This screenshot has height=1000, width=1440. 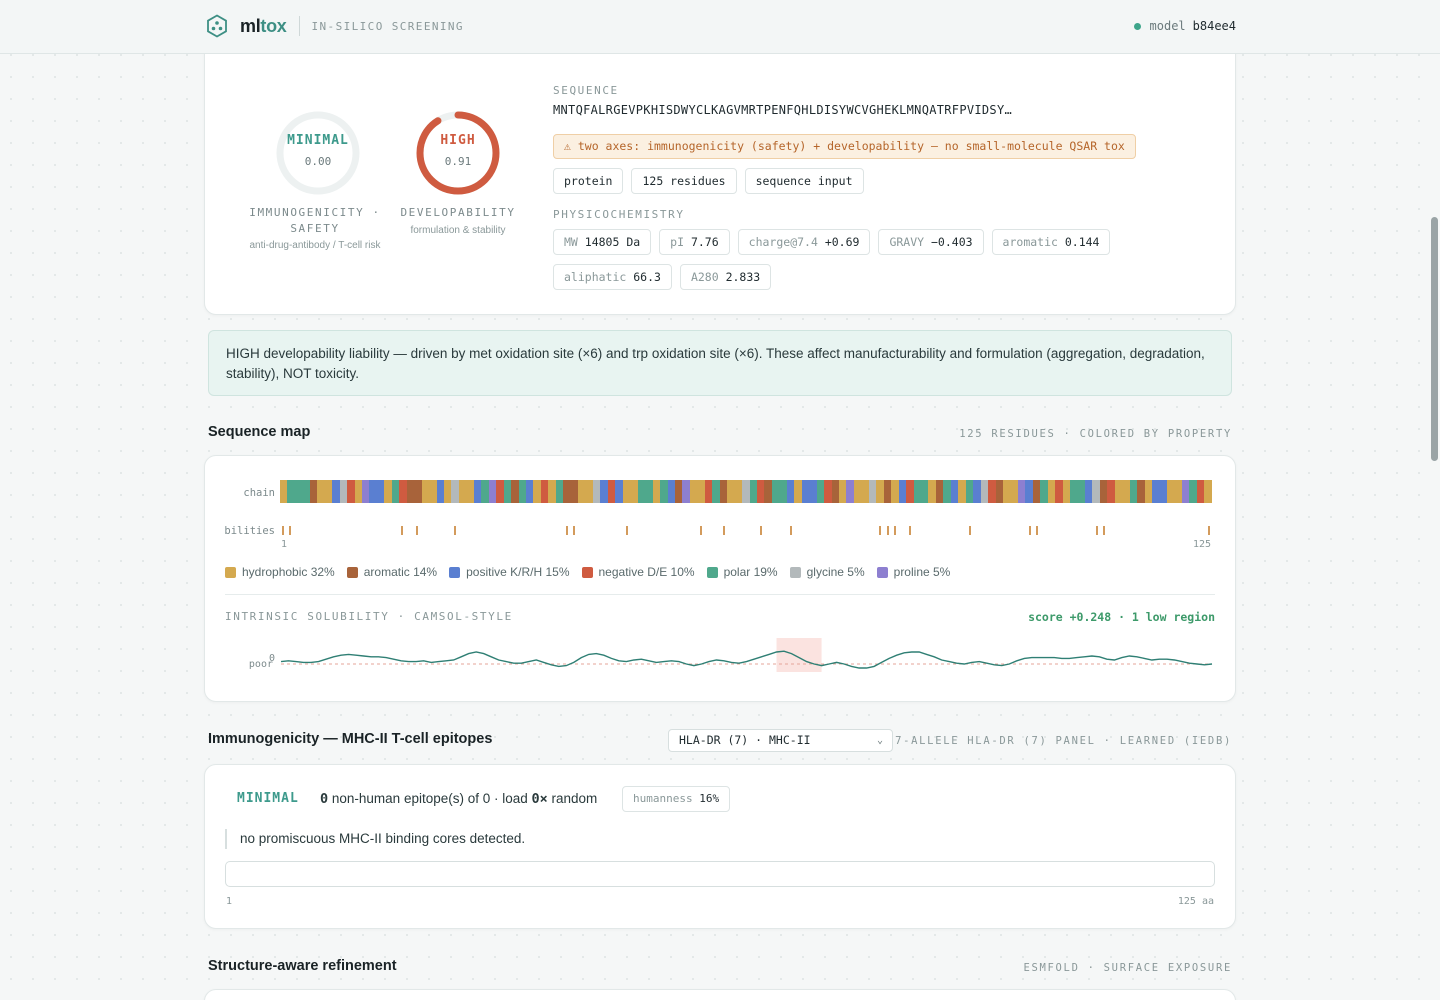 What do you see at coordinates (799, 655) in the screenshot?
I see `low-solubility-region` at bounding box center [799, 655].